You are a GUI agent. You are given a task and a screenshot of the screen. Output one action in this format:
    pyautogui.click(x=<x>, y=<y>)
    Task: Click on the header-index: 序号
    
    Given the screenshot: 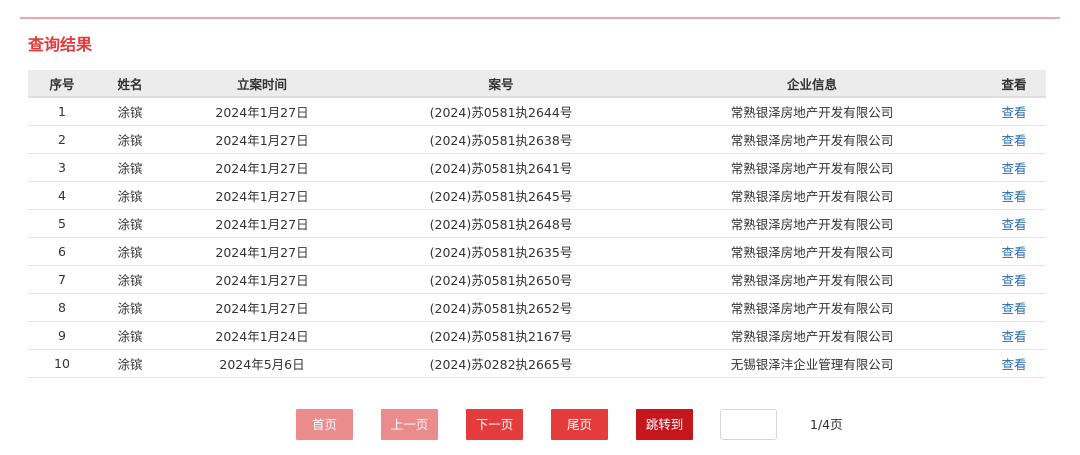 What is the action you would take?
    pyautogui.click(x=62, y=84)
    